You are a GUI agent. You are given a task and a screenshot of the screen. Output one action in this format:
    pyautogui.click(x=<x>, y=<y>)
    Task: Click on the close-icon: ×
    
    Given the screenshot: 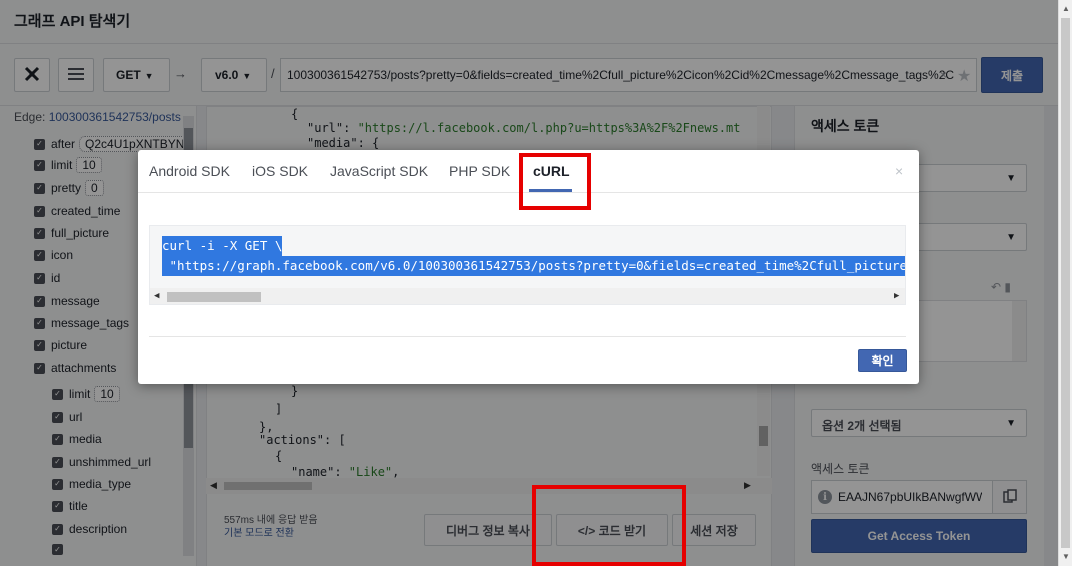 What is the action you would take?
    pyautogui.click(x=899, y=171)
    